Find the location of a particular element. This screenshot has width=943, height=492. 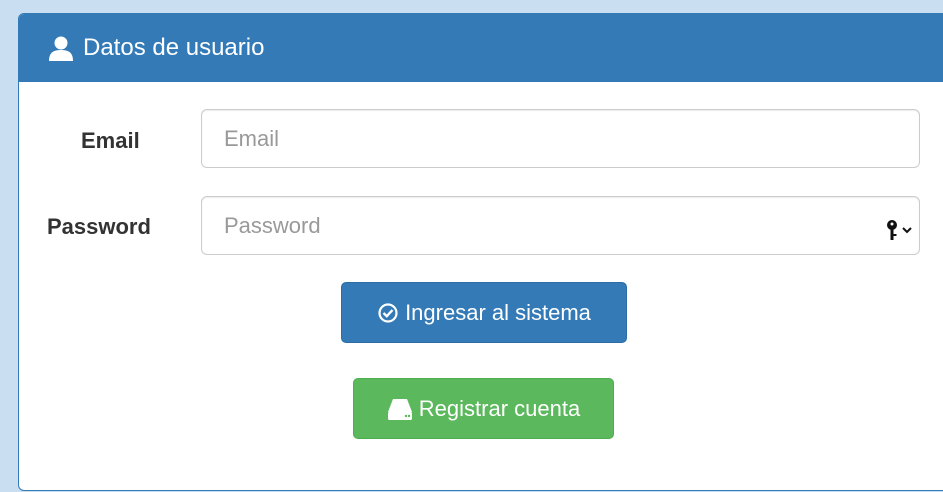

register-button: Registrar cuenta is located at coordinates (483, 408).